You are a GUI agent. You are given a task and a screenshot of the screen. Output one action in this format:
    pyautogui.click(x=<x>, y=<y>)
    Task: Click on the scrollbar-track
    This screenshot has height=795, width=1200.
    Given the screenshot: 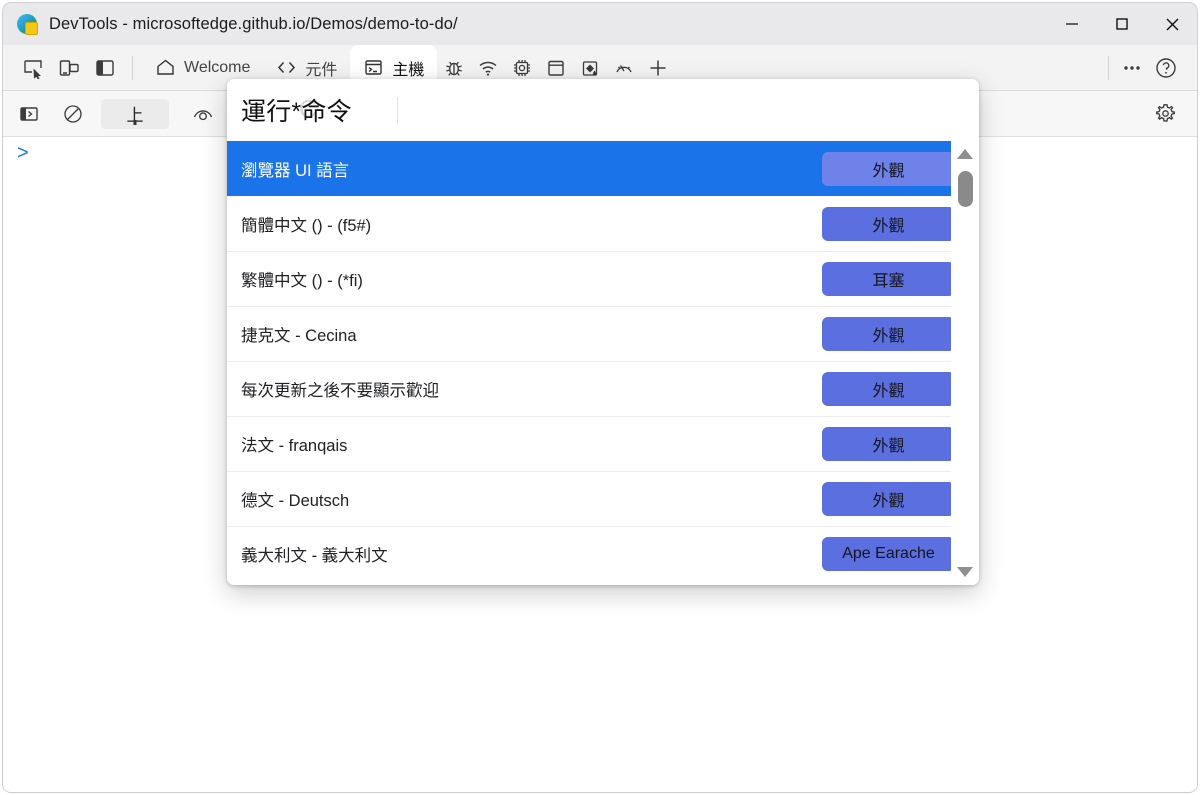 What is the action you would take?
    pyautogui.click(x=965, y=363)
    